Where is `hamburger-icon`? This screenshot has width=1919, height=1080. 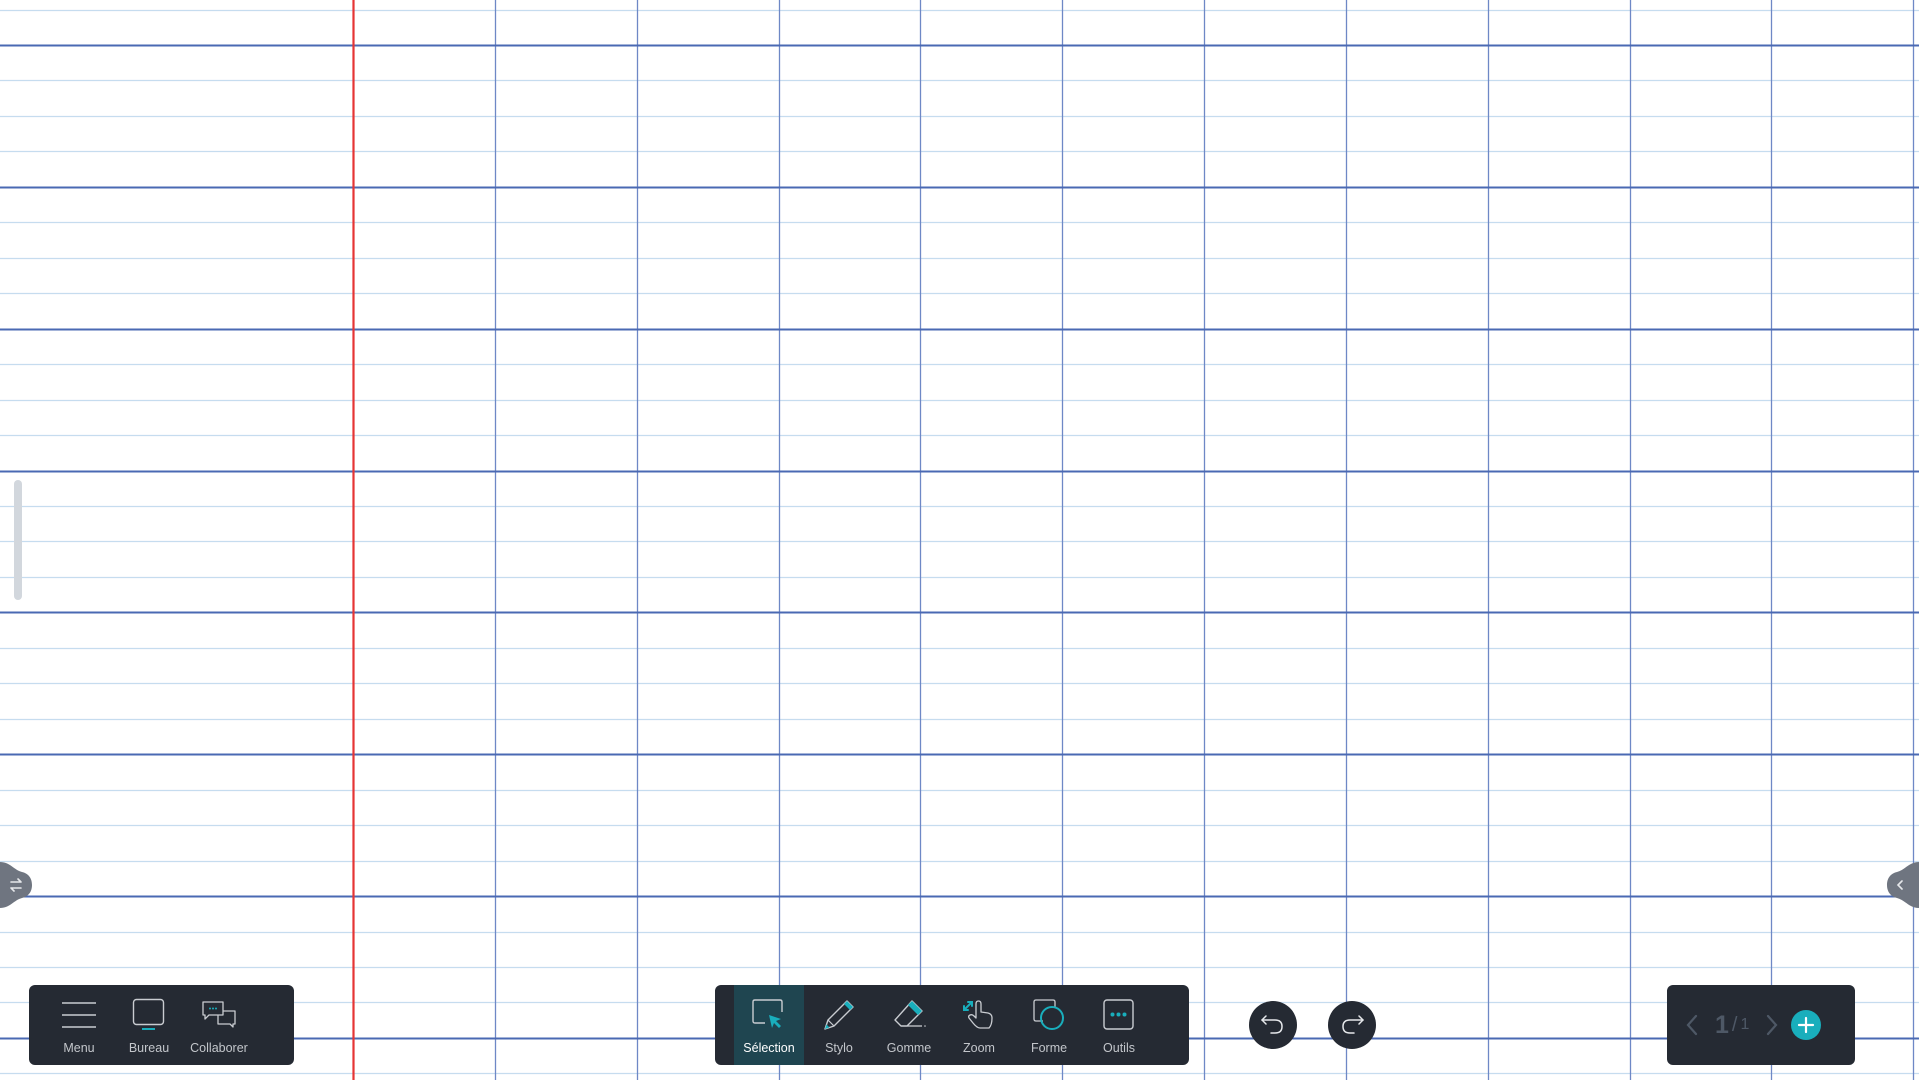
hamburger-icon is located at coordinates (79, 1015).